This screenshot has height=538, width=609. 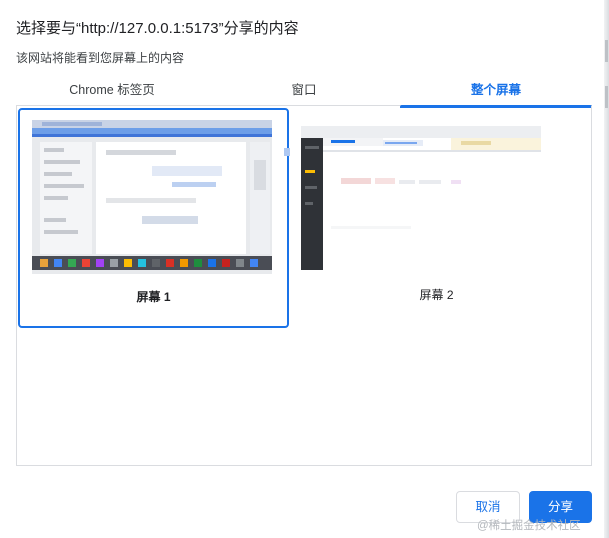 I want to click on dialog-title: 选择要与“http://127.0.0.1:5173”分享的内容, so click(x=157, y=28).